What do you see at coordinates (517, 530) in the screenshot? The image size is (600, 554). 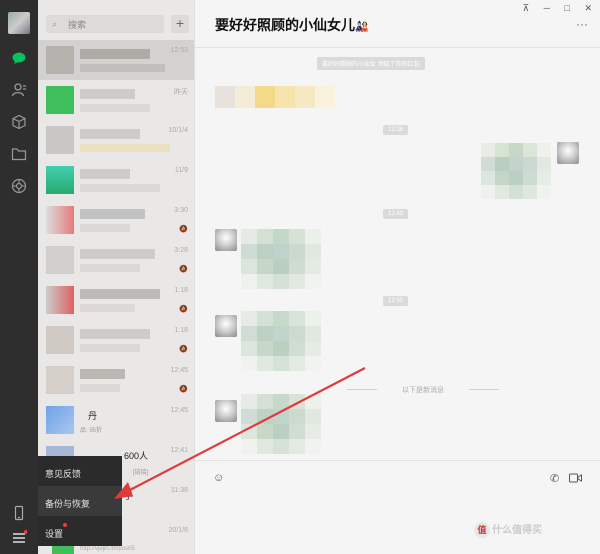 I see `watermark-text: 什么值得买` at bounding box center [517, 530].